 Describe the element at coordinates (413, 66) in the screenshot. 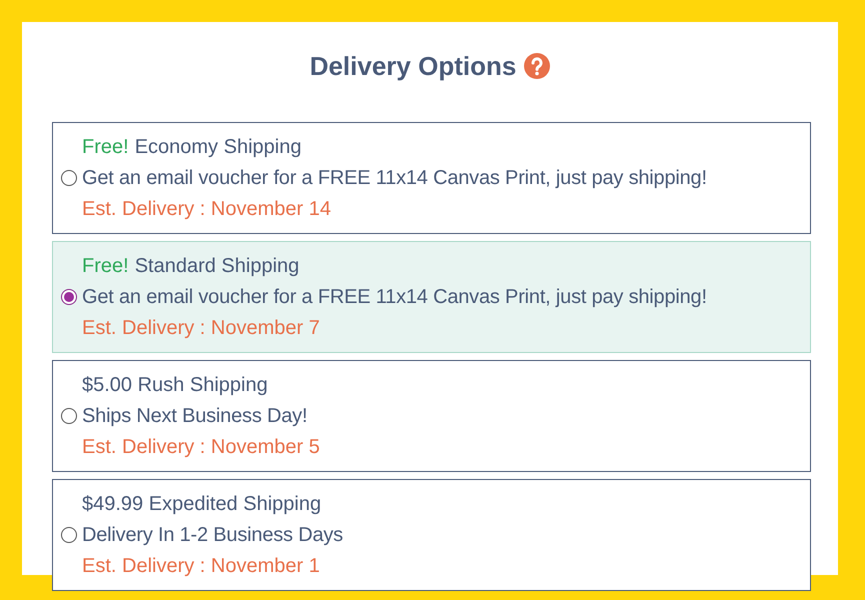

I see `page-title: Delivery Options` at that location.